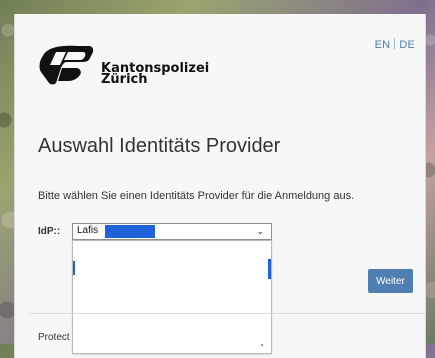 This screenshot has height=358, width=435. Describe the element at coordinates (88, 230) in the screenshot. I see `idp-selected-value: Lafis` at that location.